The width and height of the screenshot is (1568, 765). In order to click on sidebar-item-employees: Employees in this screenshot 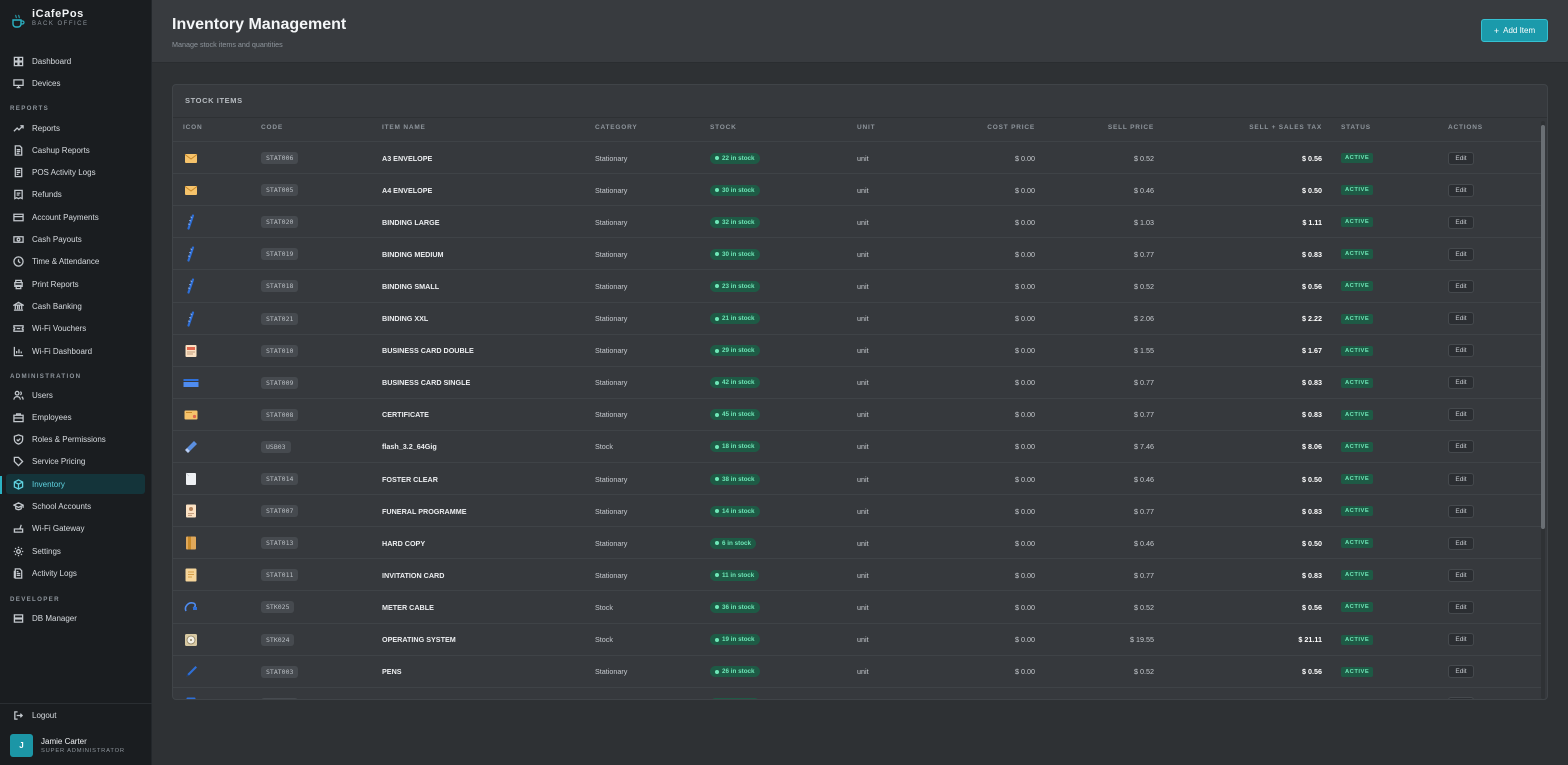, I will do `click(75, 417)`.